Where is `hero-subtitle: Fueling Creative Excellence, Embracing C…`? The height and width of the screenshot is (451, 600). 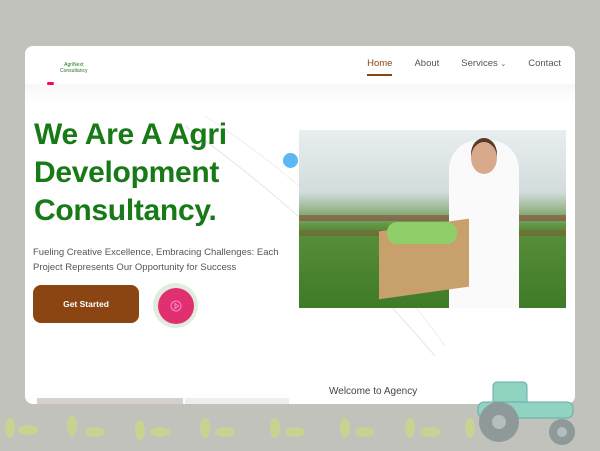
hero-subtitle: Fueling Creative Excellence, Embracing C… is located at coordinates (156, 260).